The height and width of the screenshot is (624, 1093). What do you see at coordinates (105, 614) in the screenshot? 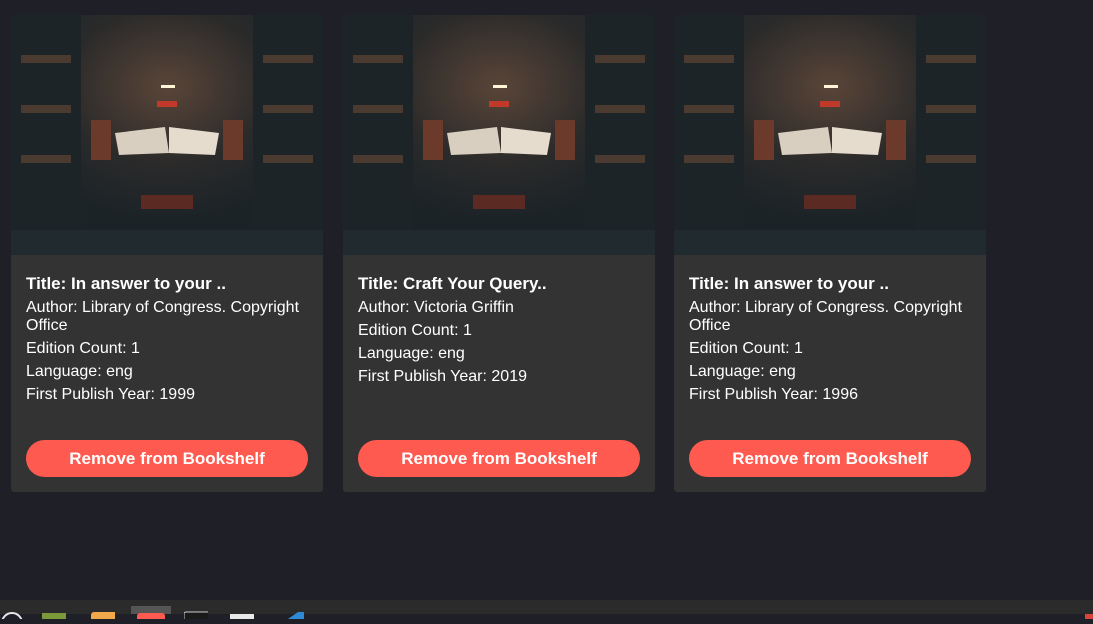
I see `files-icon` at bounding box center [105, 614].